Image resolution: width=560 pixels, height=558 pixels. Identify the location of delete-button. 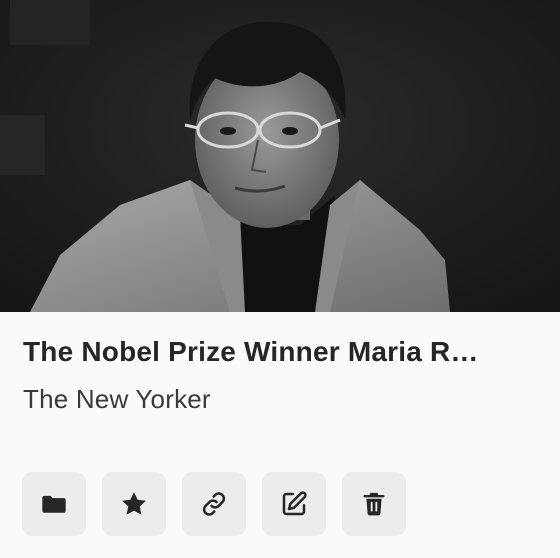
(374, 504).